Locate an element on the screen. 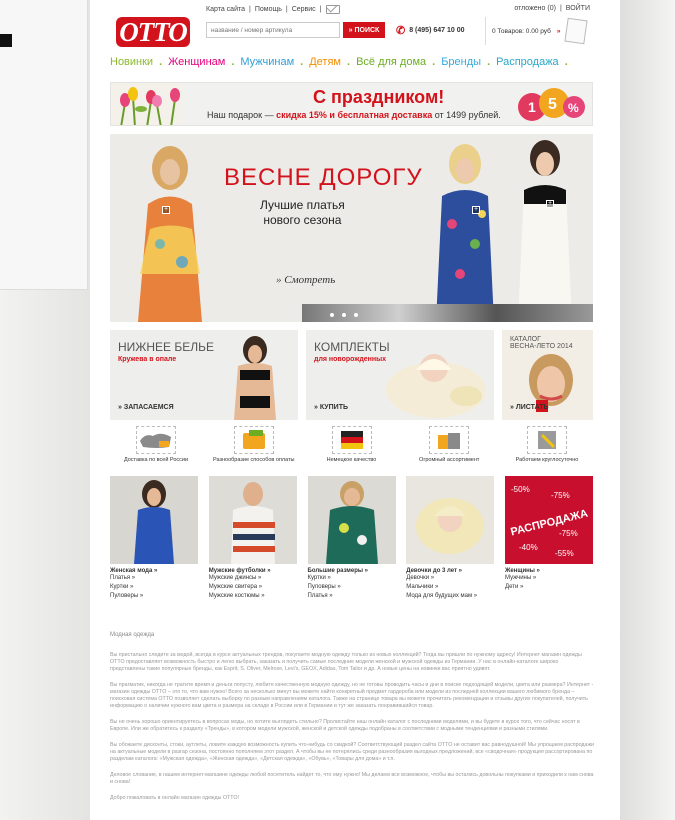 Image resolution: width=675 pixels, height=820 pixels. promo-subtitle: для новорожденных is located at coordinates (350, 359).